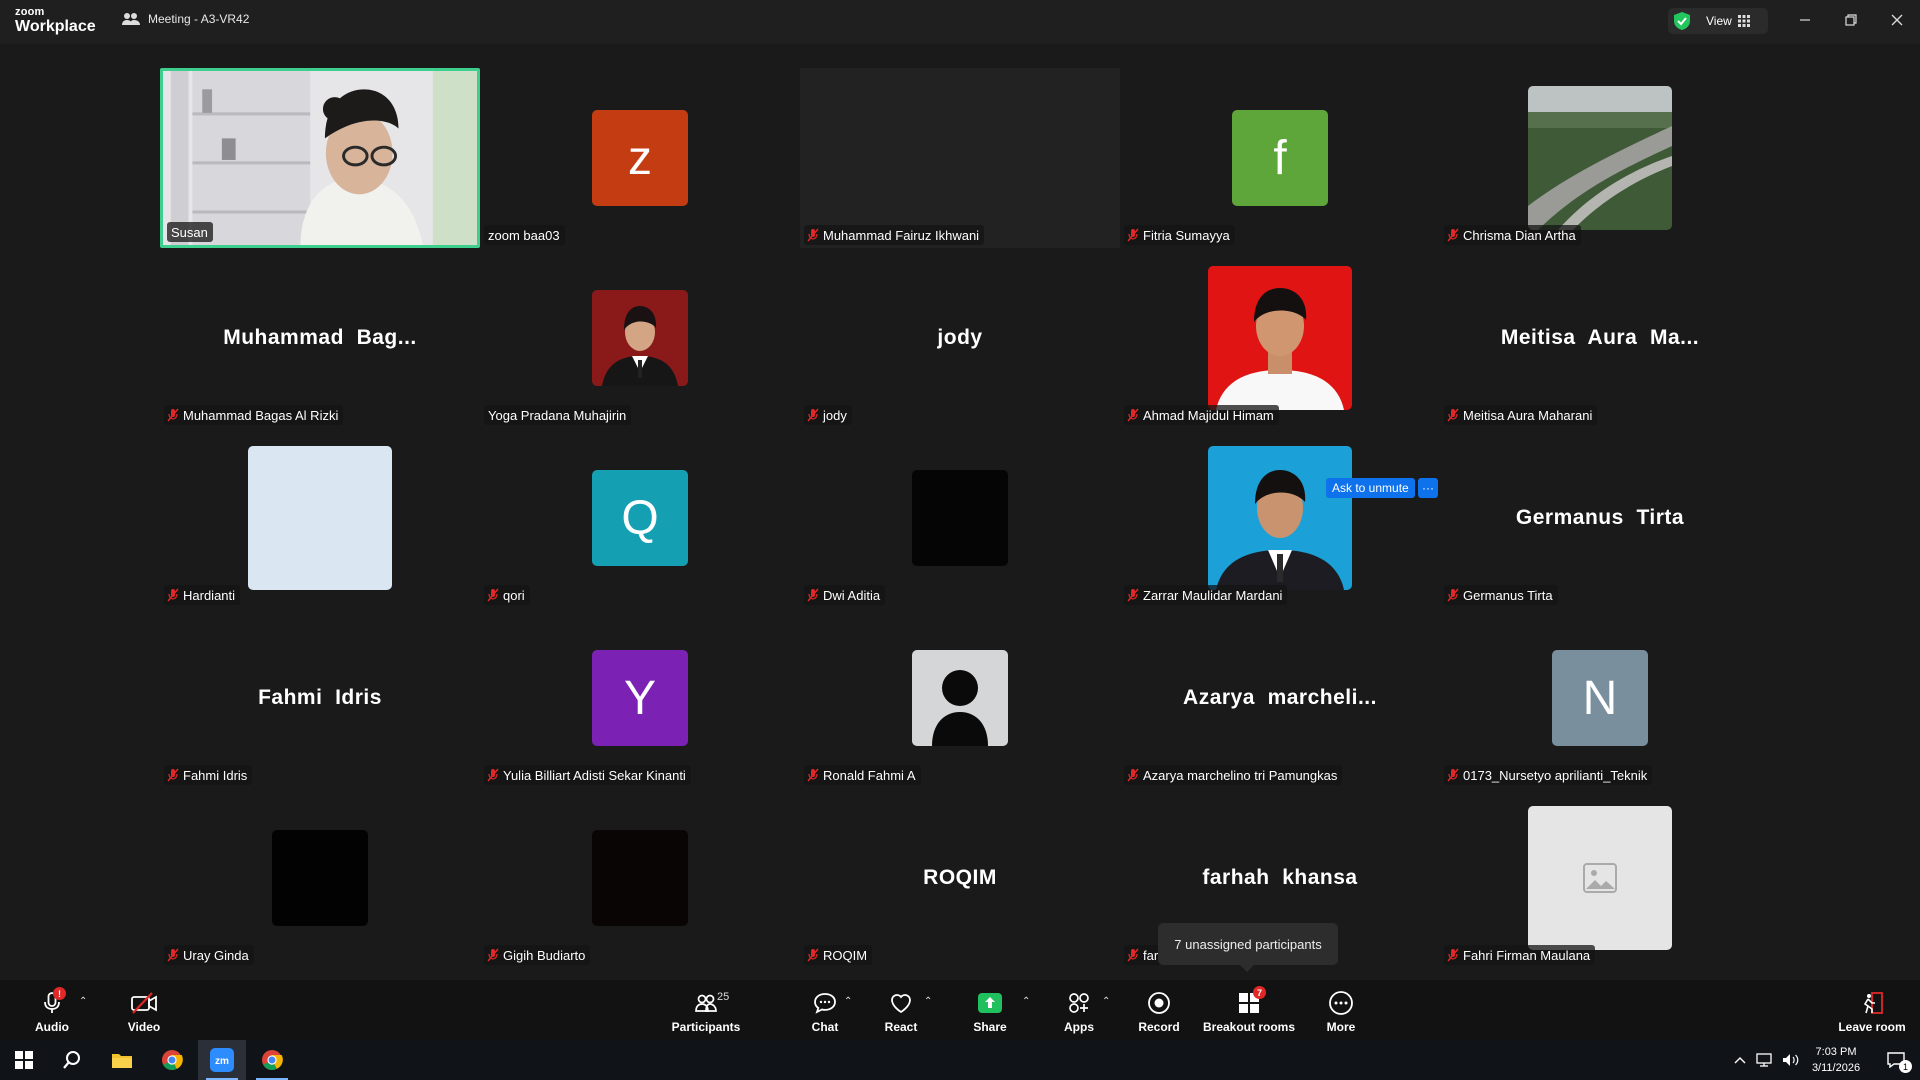 Image resolution: width=1920 pixels, height=1080 pixels. I want to click on windows-logo-icon, so click(24, 1060).